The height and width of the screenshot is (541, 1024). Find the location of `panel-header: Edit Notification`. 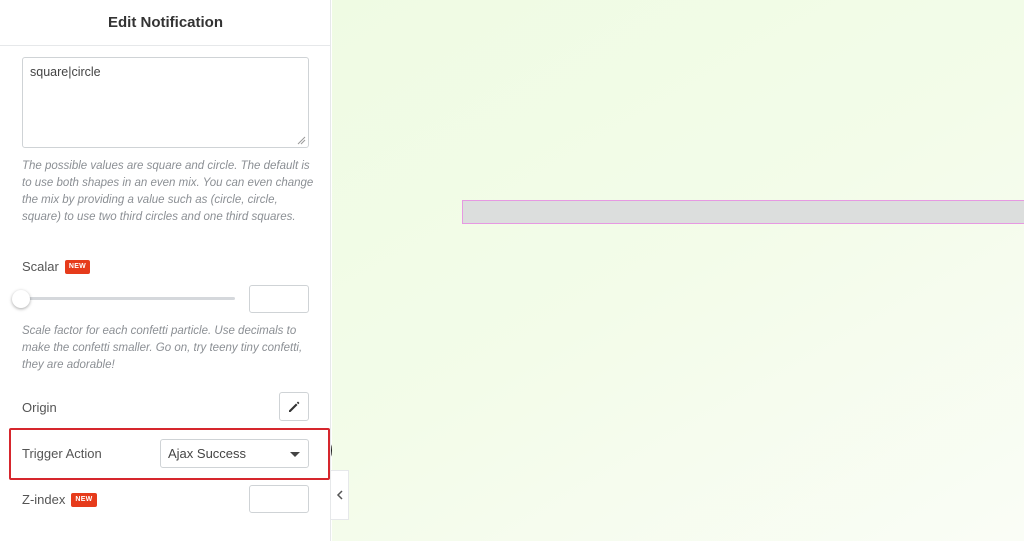

panel-header: Edit Notification is located at coordinates (165, 23).